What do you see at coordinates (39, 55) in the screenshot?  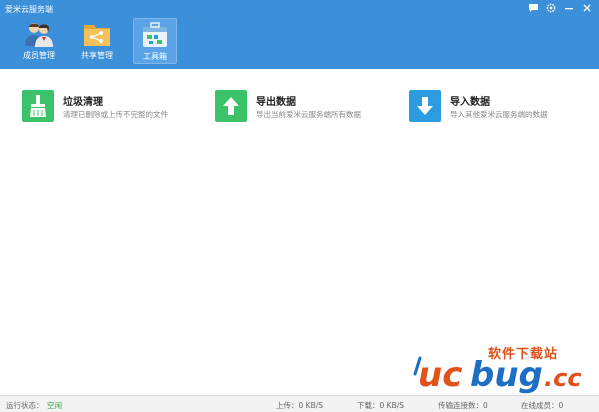 I see `toolbar-label: 成员管理` at bounding box center [39, 55].